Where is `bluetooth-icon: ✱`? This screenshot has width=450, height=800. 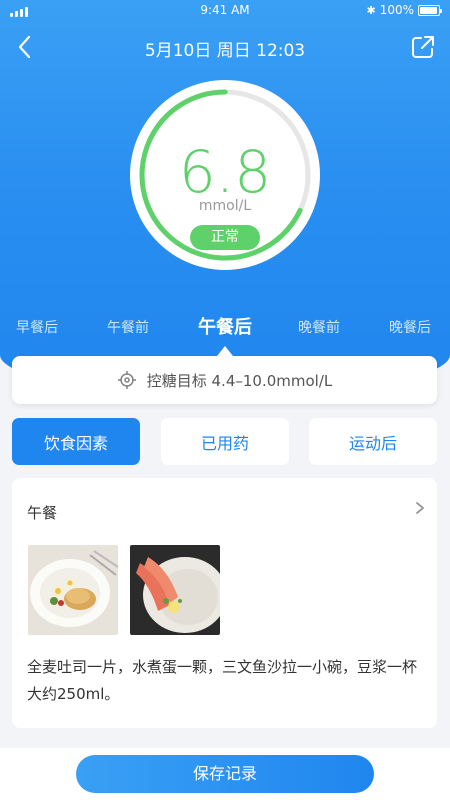 bluetooth-icon: ✱ is located at coordinates (371, 10).